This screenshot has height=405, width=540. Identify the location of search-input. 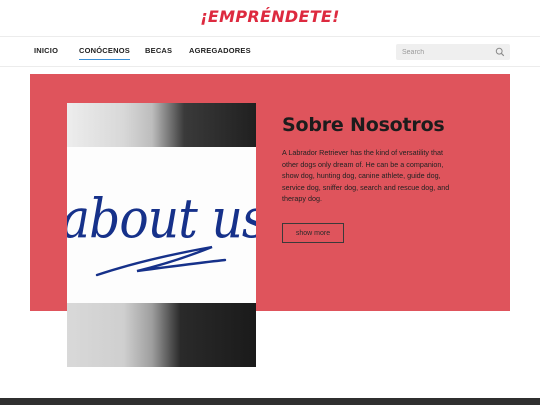
(444, 52).